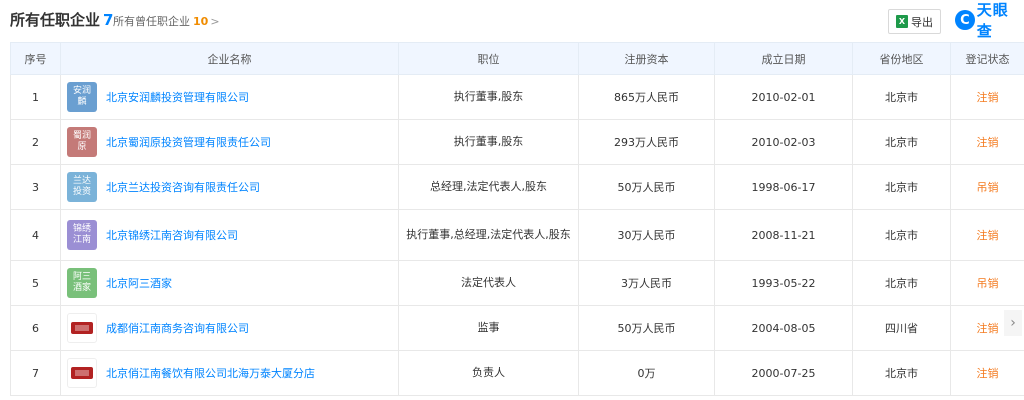 This screenshot has width=1024, height=400. Describe the element at coordinates (183, 187) in the screenshot. I see `company-name-link: 北京兰达投资咨询有限责任公司` at that location.